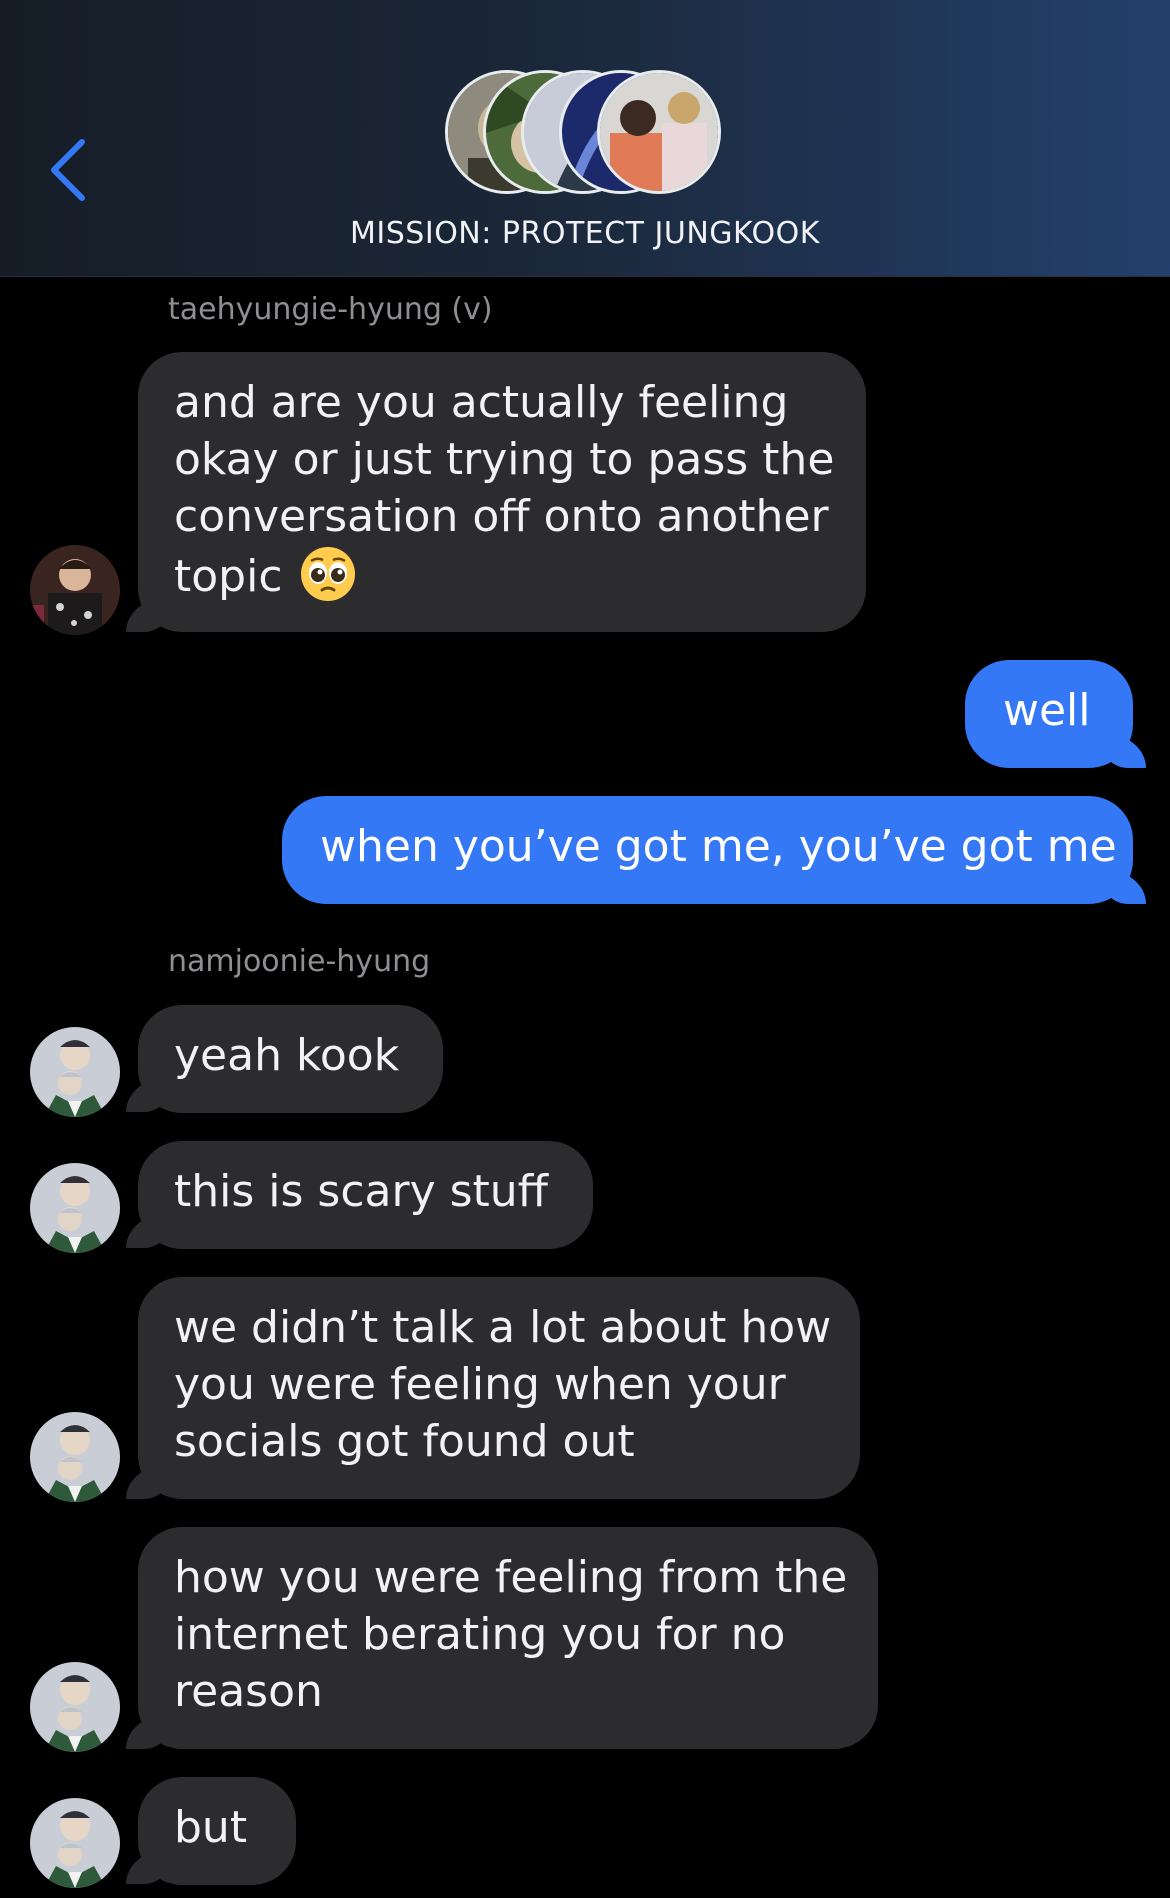 This screenshot has width=1170, height=1898. Describe the element at coordinates (480, 1634) in the screenshot. I see `message-line: internet berating you for no` at that location.